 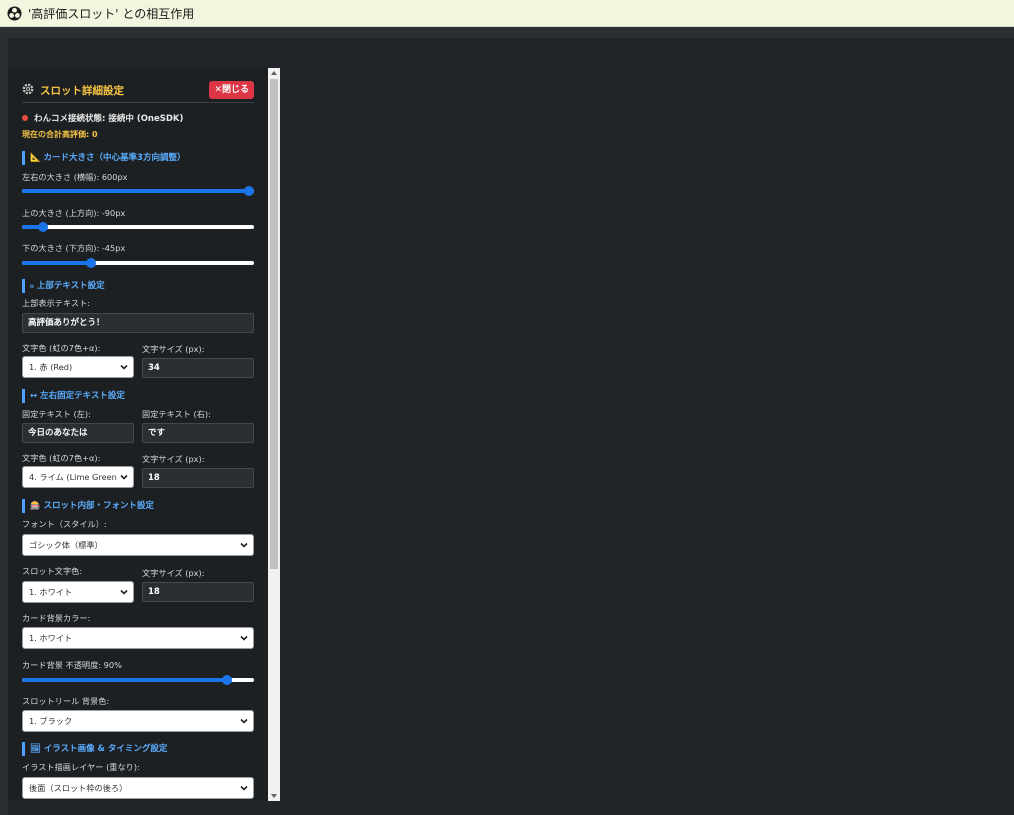 What do you see at coordinates (74, 213) in the screenshot?
I see `top-size-label: 上の大きさ (上方向): -90px` at bounding box center [74, 213].